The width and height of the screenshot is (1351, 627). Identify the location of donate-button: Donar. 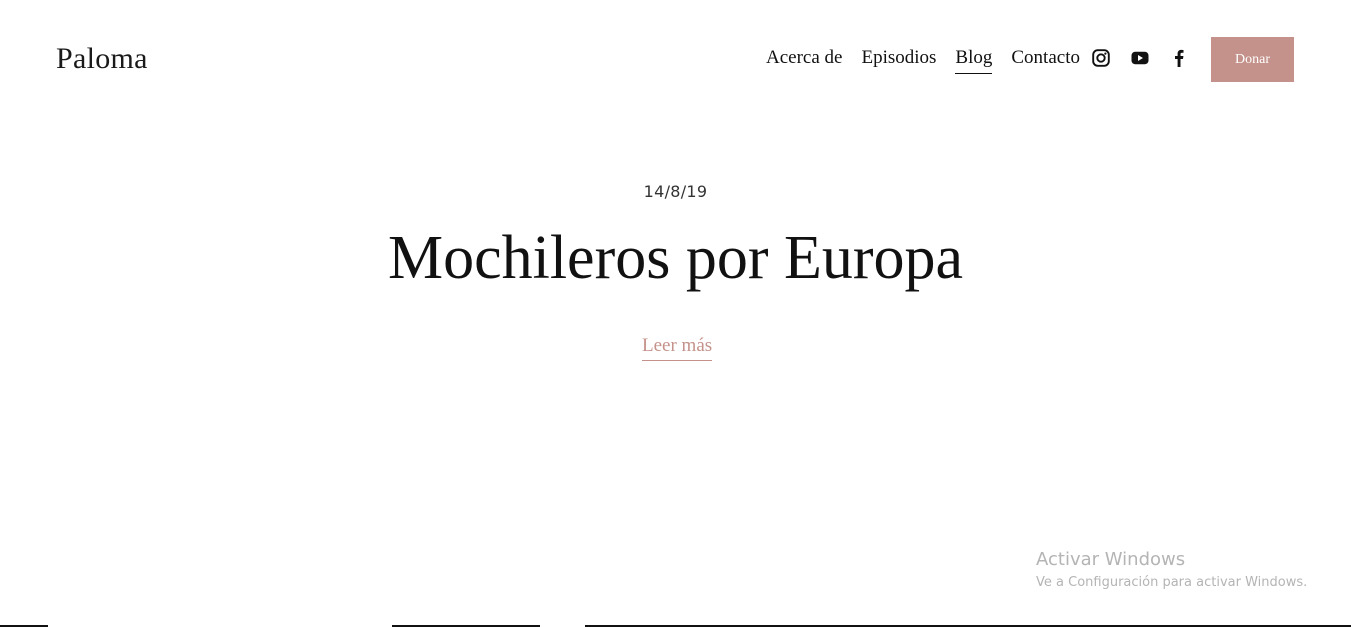
(1252, 59).